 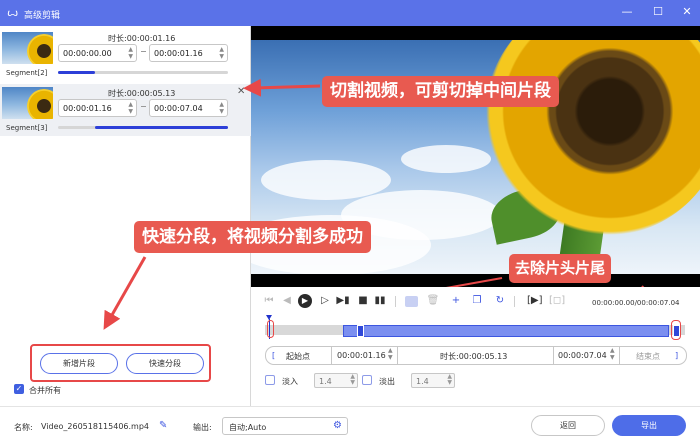 What do you see at coordinates (411, 301) in the screenshot?
I see `mark-icon` at bounding box center [411, 301].